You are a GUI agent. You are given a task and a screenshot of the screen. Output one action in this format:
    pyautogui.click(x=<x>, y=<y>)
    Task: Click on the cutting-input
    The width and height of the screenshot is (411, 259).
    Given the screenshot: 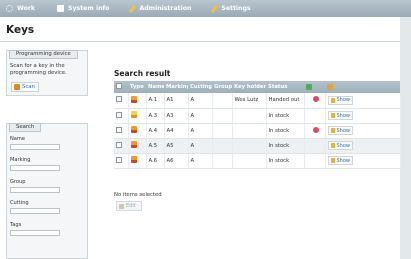 What is the action you would take?
    pyautogui.click(x=35, y=211)
    